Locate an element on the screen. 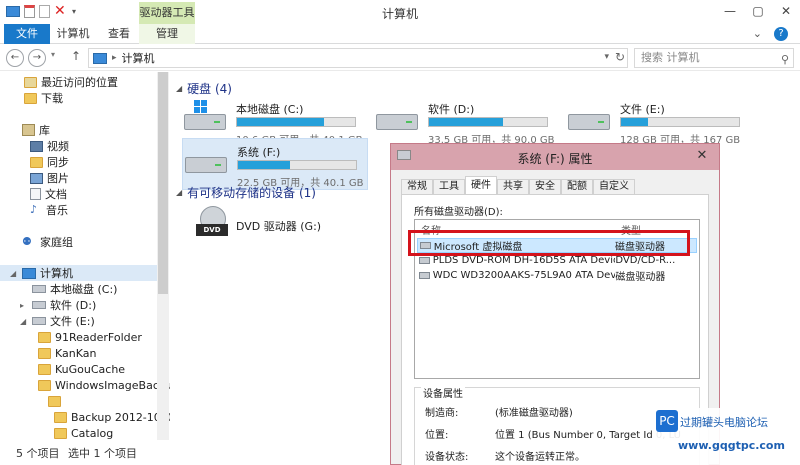 This screenshot has height=465, width=800. nav-item-videos: 视频 is located at coordinates (49, 146).